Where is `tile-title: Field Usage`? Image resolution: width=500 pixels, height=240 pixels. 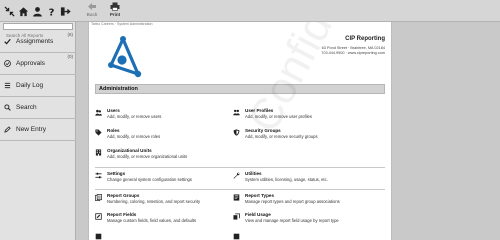
tile-title: Field Usage is located at coordinates (258, 214).